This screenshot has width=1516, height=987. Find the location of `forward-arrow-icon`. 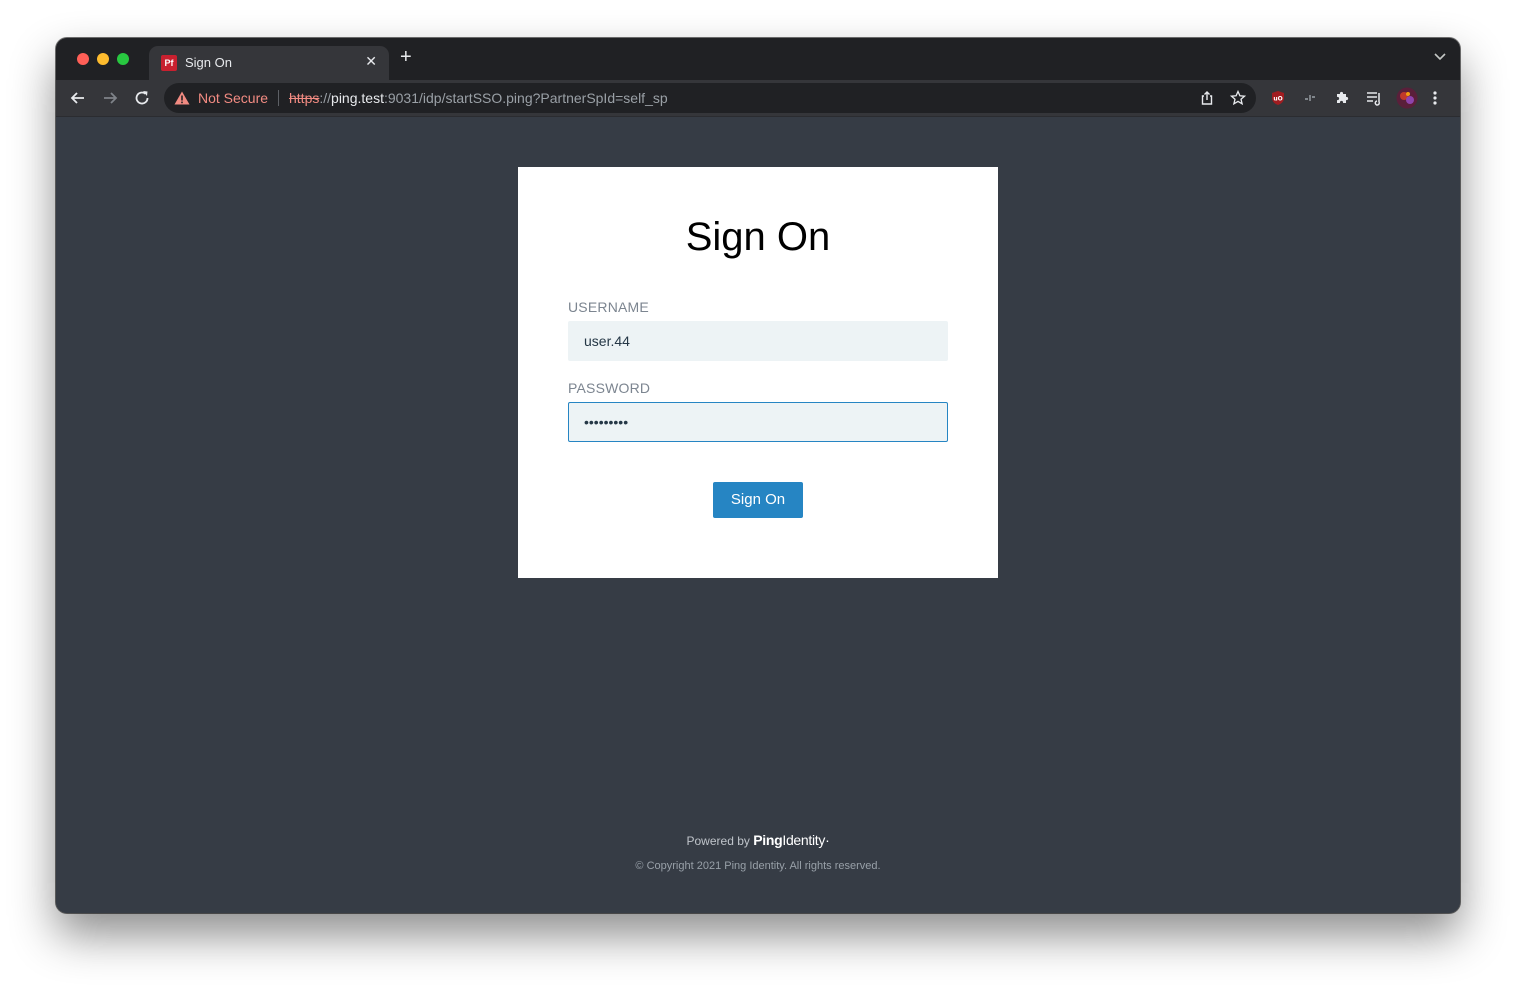

forward-arrow-icon is located at coordinates (110, 98).